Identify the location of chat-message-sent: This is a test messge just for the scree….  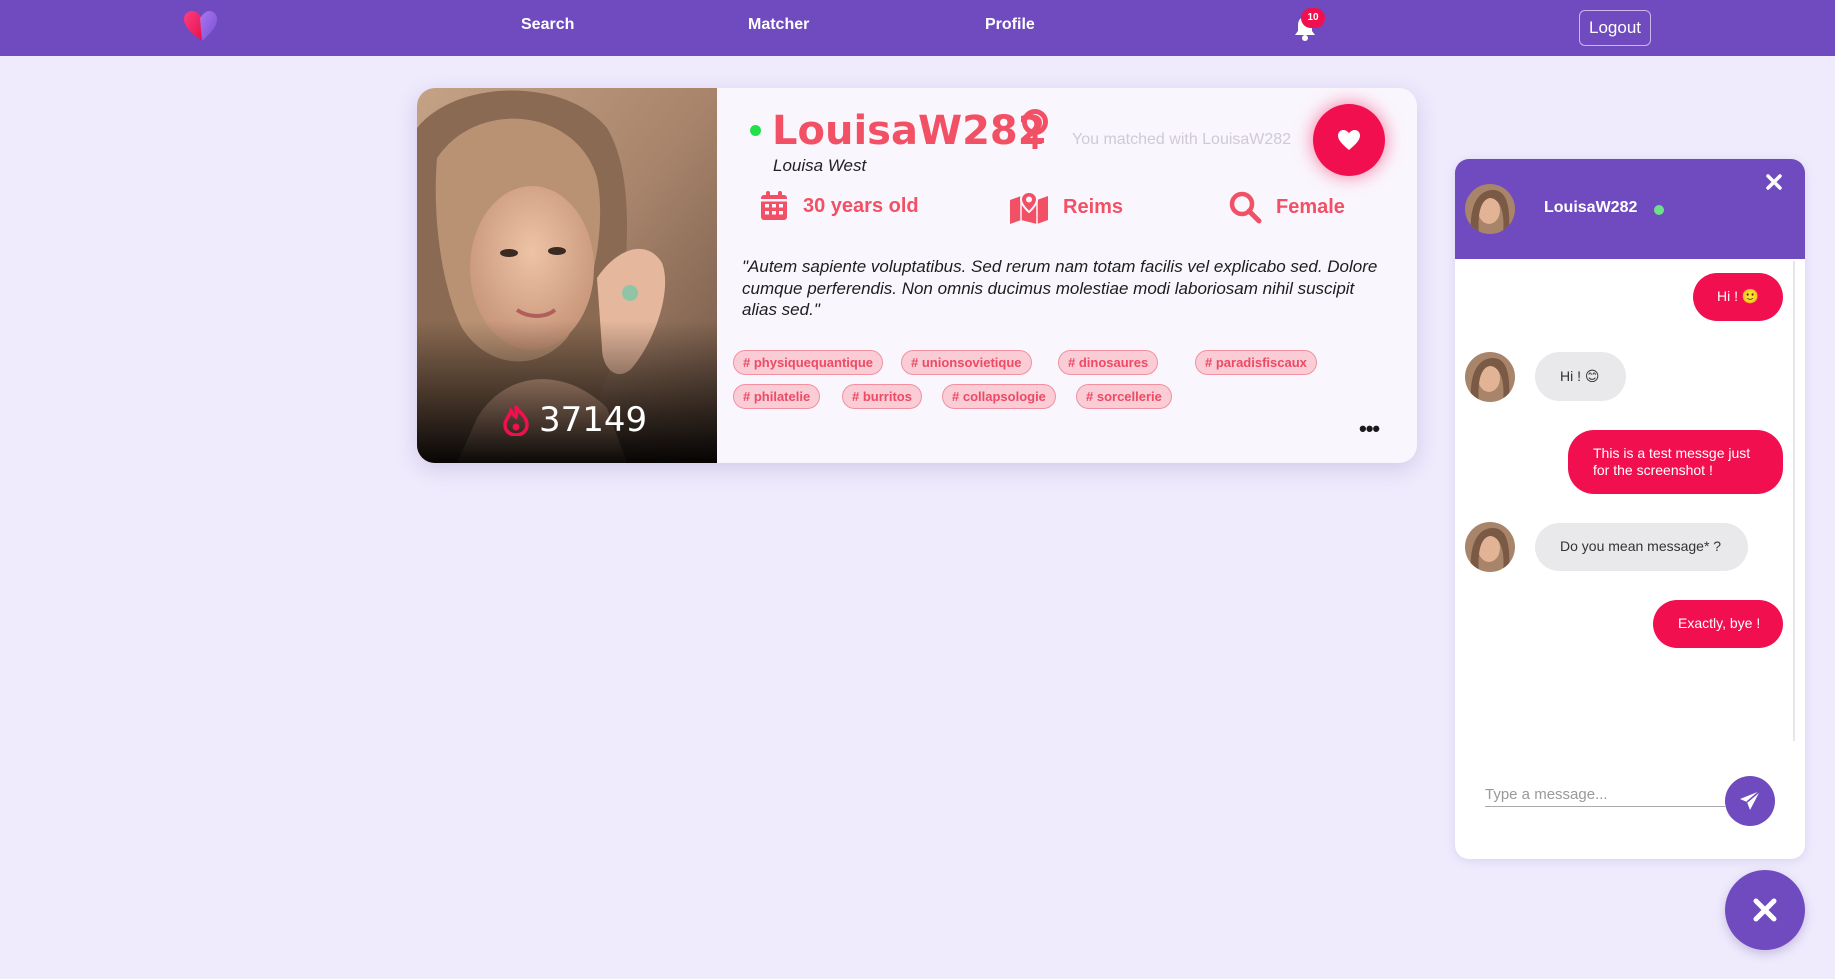
(1675, 462).